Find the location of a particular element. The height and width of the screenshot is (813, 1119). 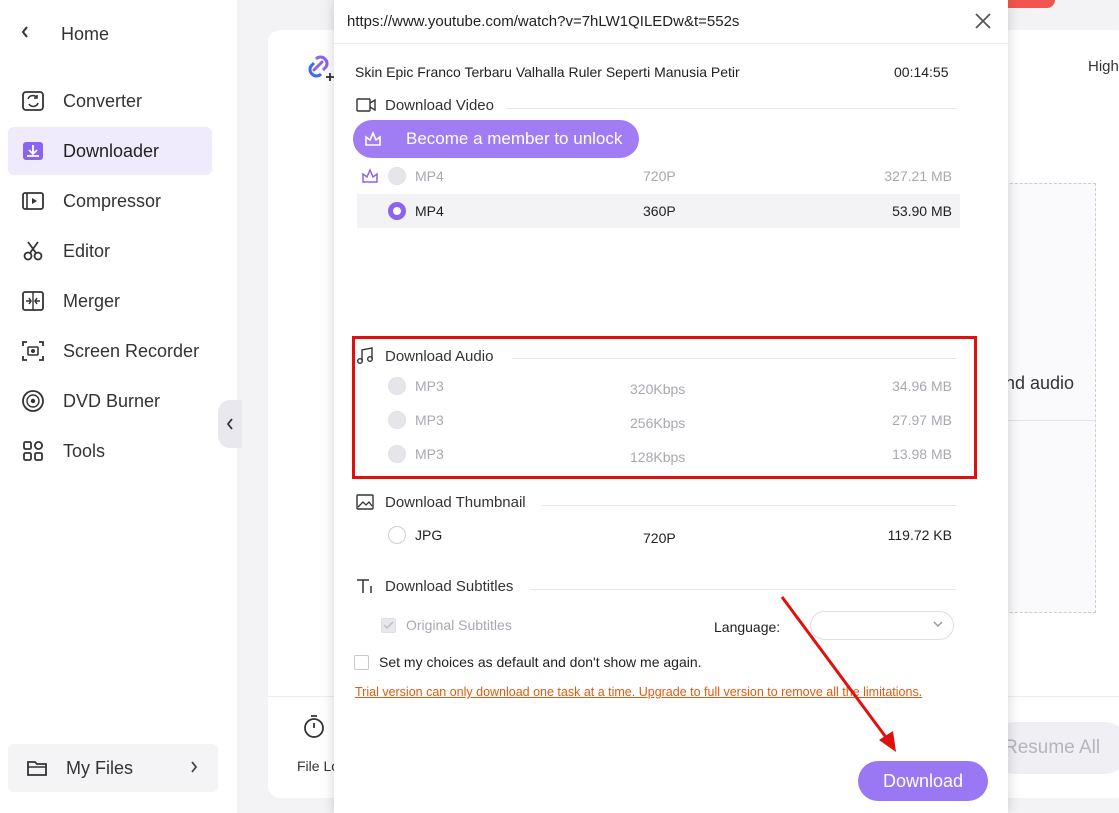

option-quality: 360P is located at coordinates (659, 211).